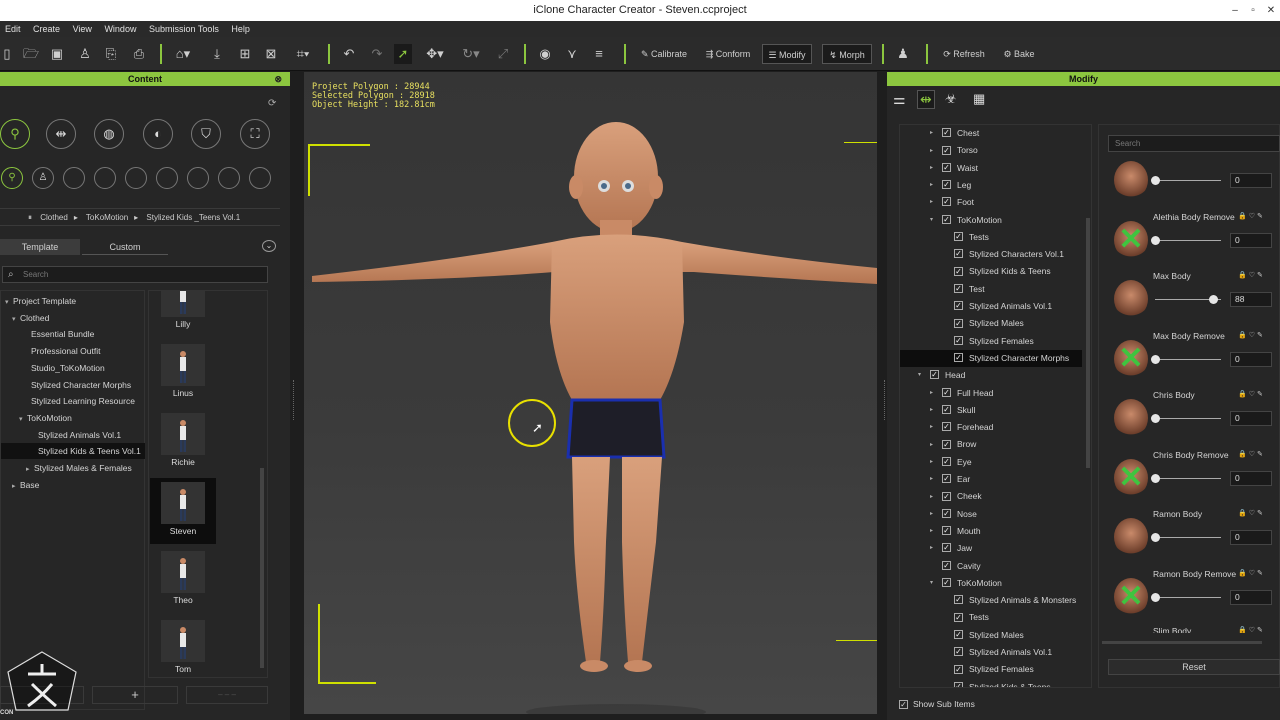 The width and height of the screenshot is (1280, 720). Describe the element at coordinates (73, 351) in the screenshot. I see `tree-item: Professional Outfit` at that location.